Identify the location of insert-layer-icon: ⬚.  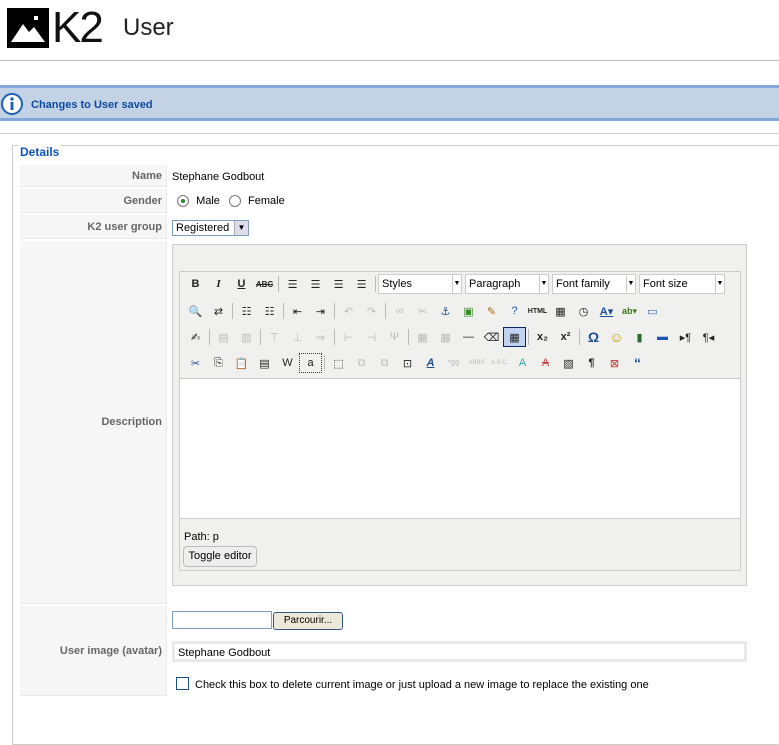
(338, 363).